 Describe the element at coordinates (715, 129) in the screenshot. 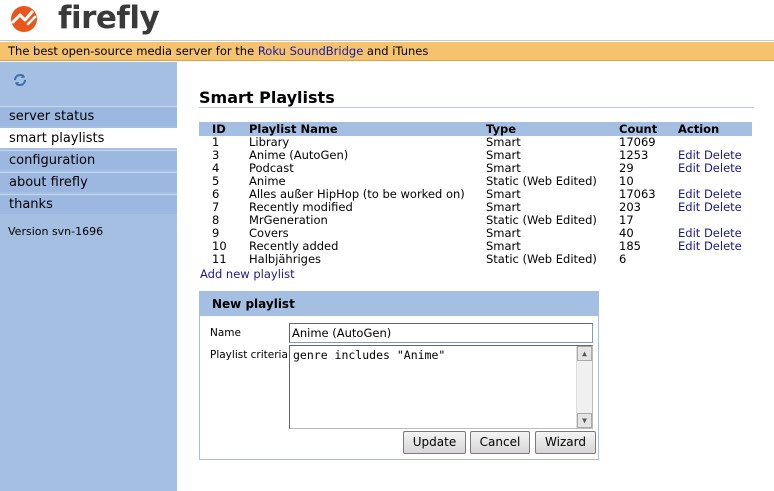

I see `column-header-action: Action` at that location.